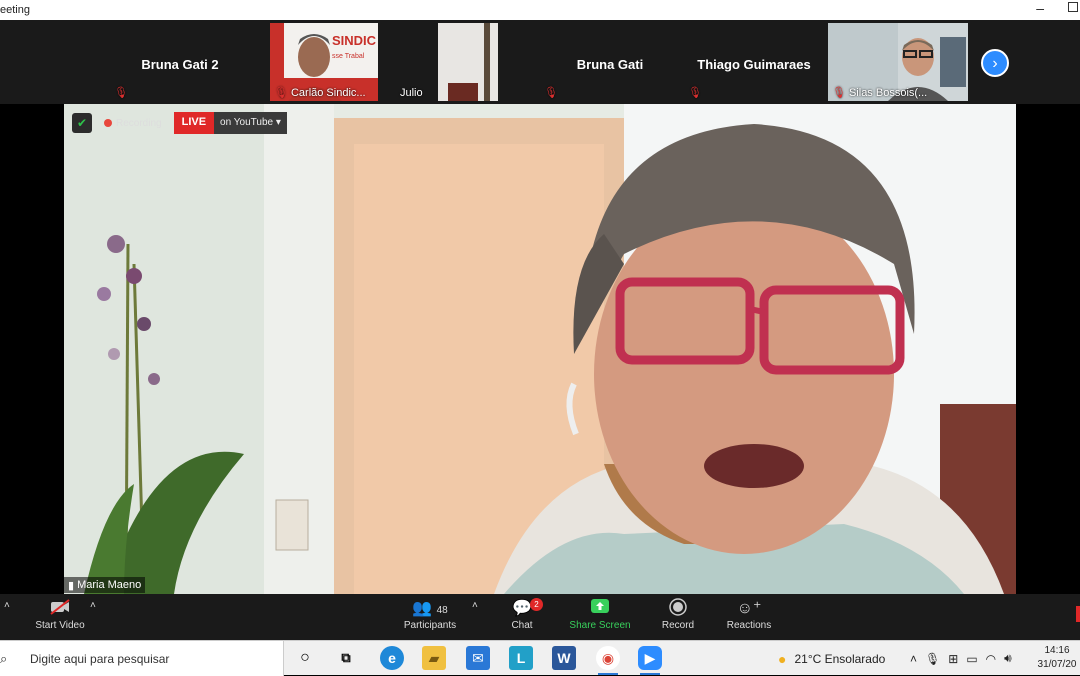 The image size is (1080, 676). What do you see at coordinates (1057, 650) in the screenshot?
I see `clock-time: 14:16` at bounding box center [1057, 650].